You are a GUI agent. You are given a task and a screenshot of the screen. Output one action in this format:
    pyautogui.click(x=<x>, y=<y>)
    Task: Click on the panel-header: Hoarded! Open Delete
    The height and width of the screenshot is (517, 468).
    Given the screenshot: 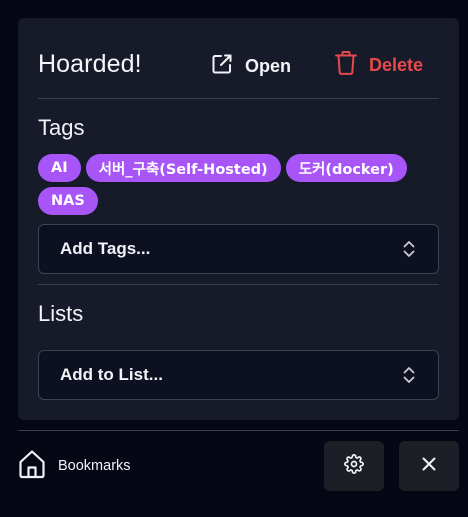 What is the action you would take?
    pyautogui.click(x=238, y=66)
    